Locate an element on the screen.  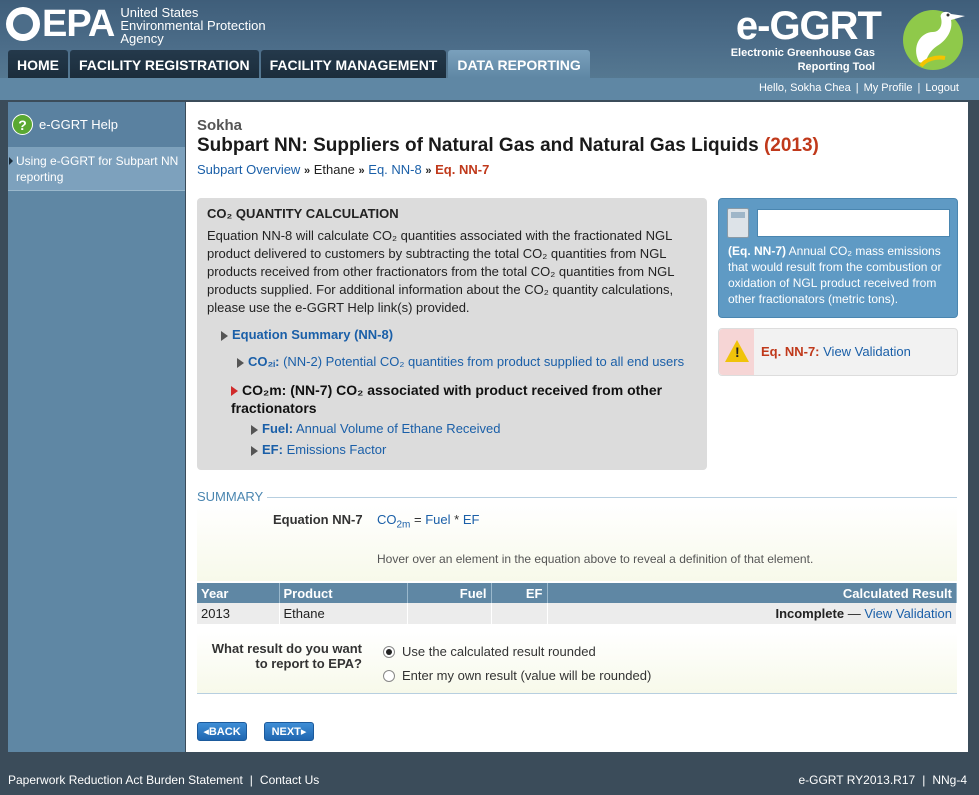
cell-ef is located at coordinates (519, 613).